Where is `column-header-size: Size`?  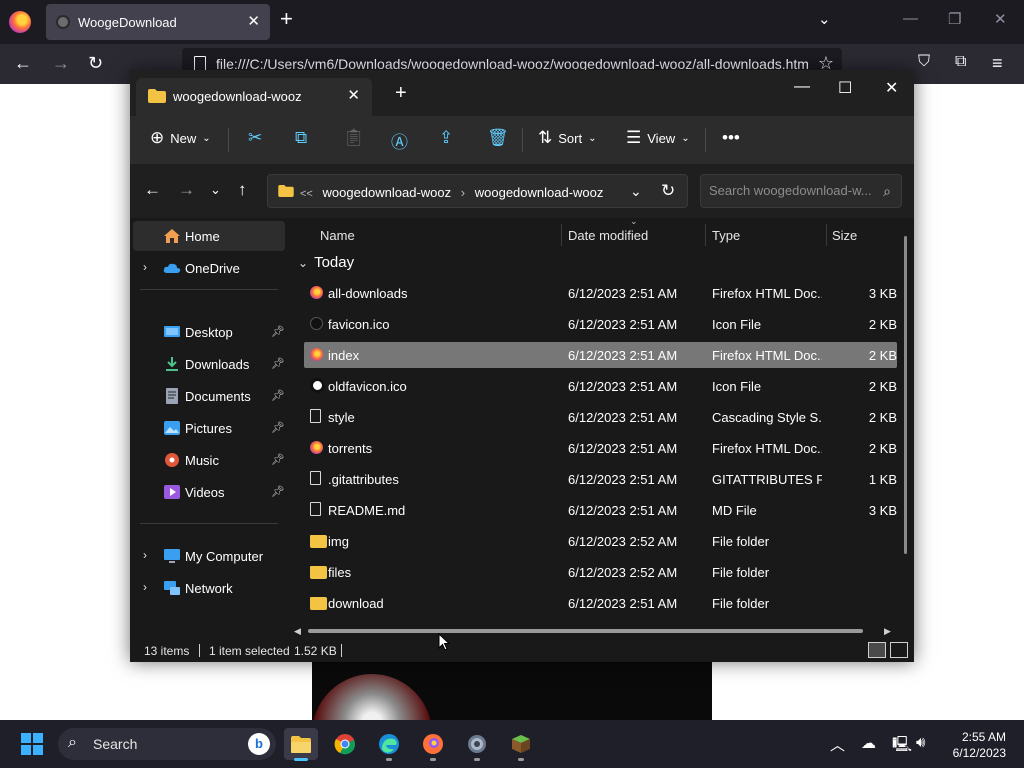
column-header-size: Size is located at coordinates (844, 234).